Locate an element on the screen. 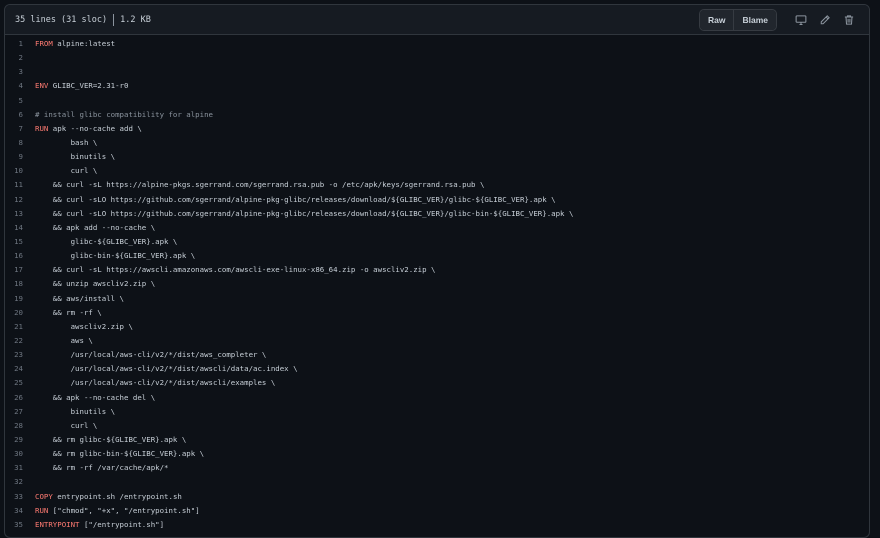 This screenshot has height=538, width=880. line-number: 29 is located at coordinates (20, 440).